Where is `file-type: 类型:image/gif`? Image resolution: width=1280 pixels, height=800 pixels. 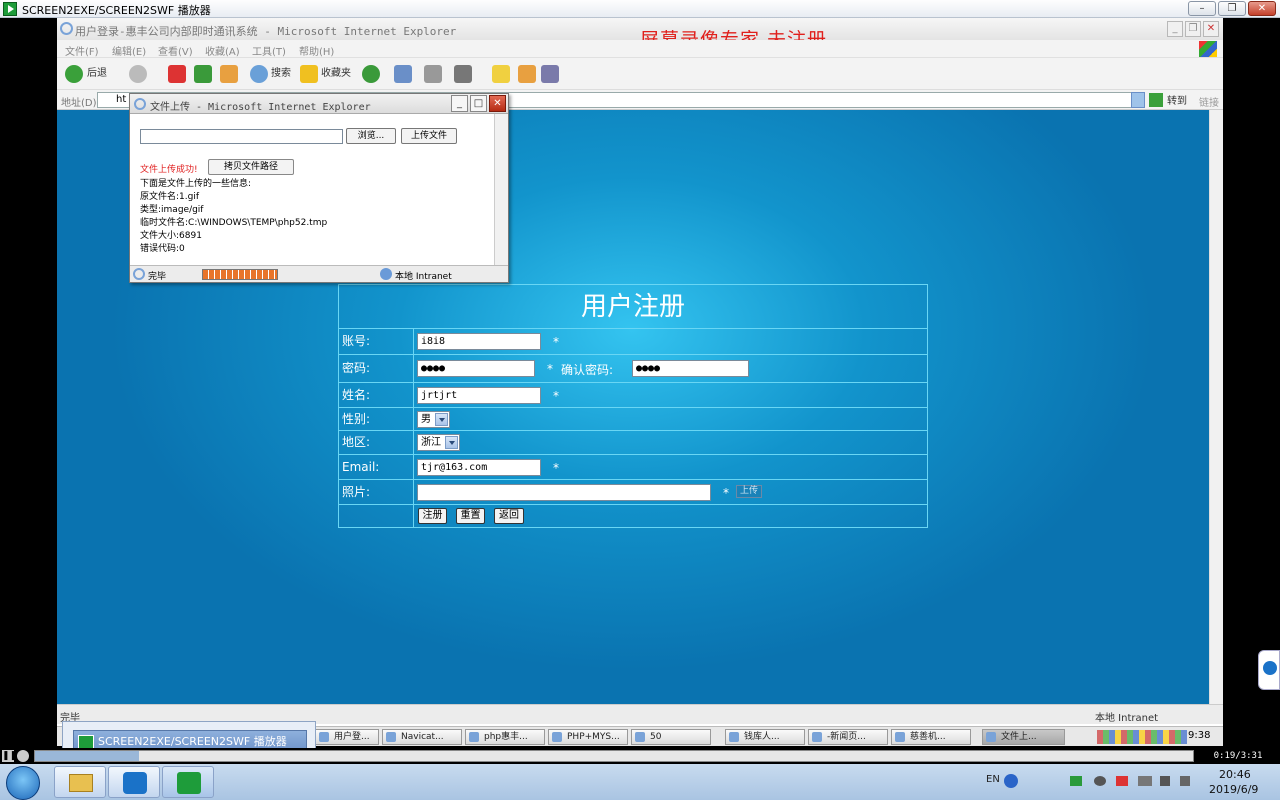 file-type: 类型:image/gif is located at coordinates (172, 210).